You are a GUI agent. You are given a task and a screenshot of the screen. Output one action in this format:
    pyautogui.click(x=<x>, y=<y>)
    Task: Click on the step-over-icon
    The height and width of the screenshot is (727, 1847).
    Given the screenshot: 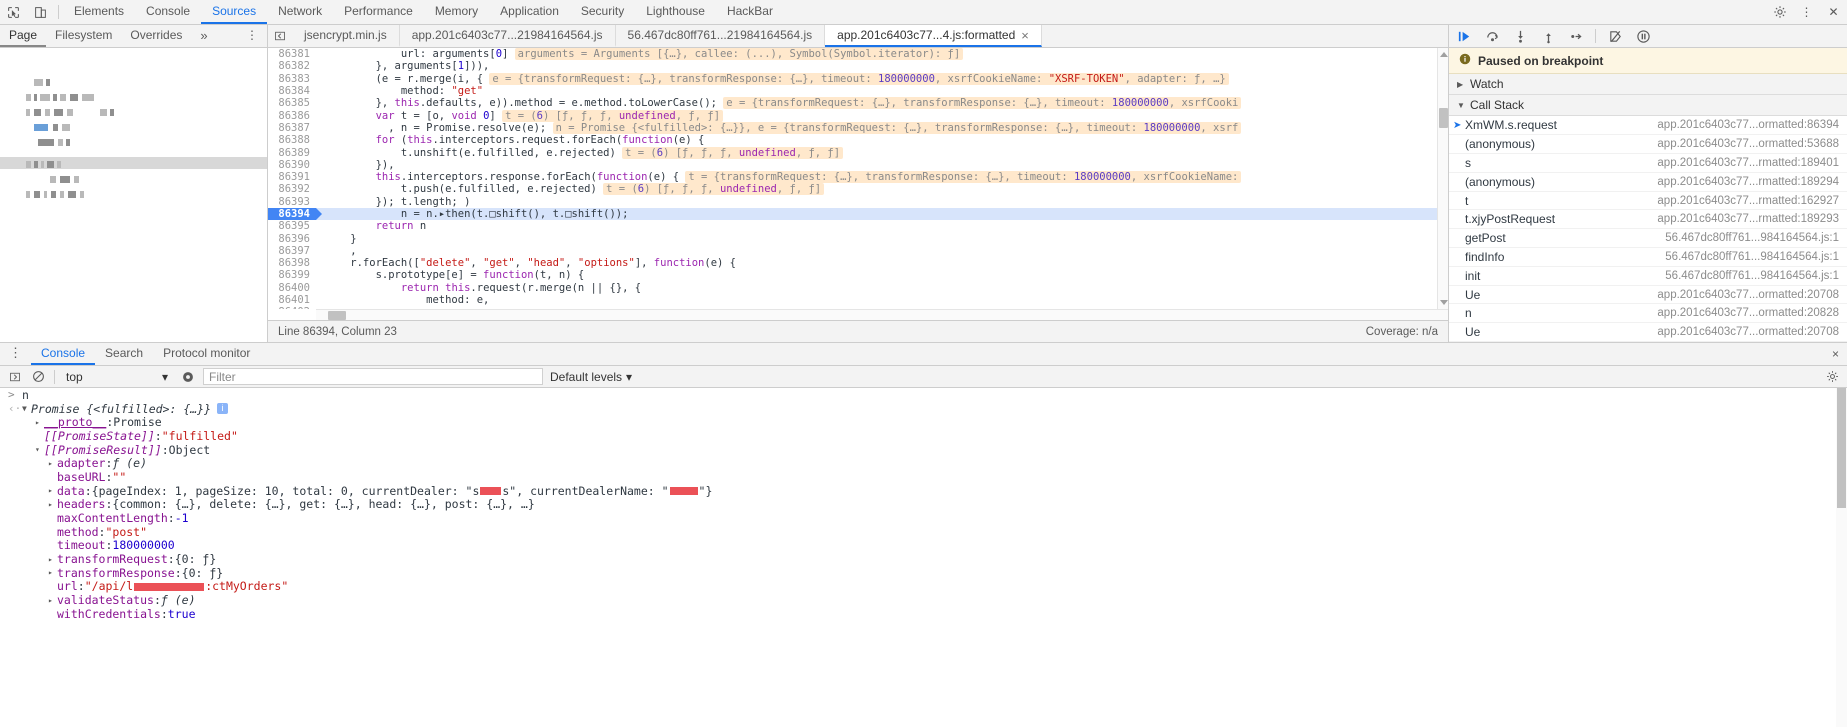 What is the action you would take?
    pyautogui.click(x=1492, y=36)
    